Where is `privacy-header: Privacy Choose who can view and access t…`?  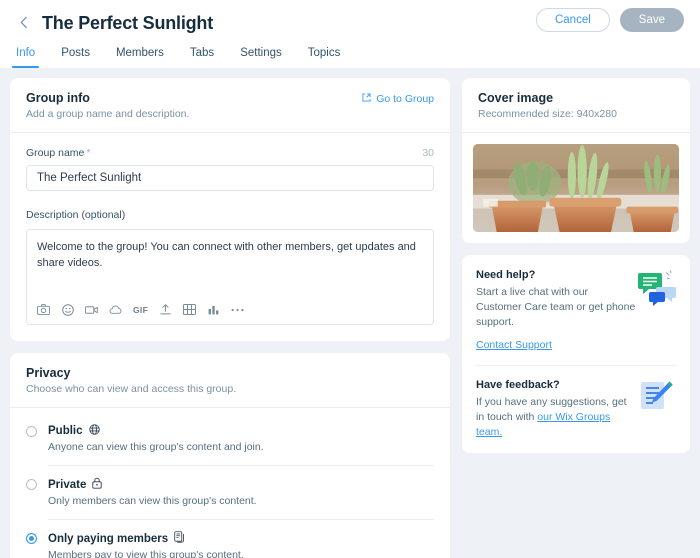
privacy-header: Privacy Choose who can view and access t… is located at coordinates (230, 380).